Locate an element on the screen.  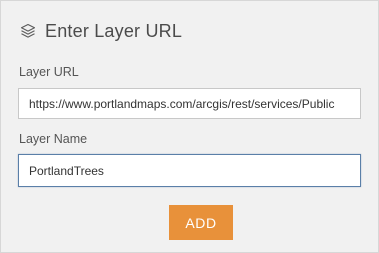
panel-title: Enter Layer URL is located at coordinates (114, 30).